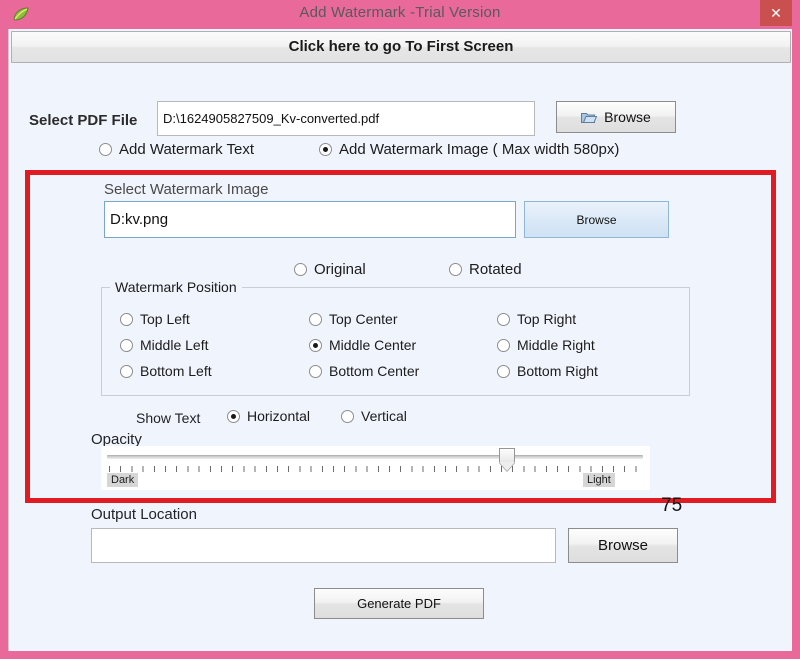  Describe the element at coordinates (495, 269) in the screenshot. I see `radio-label: Rotated` at that location.